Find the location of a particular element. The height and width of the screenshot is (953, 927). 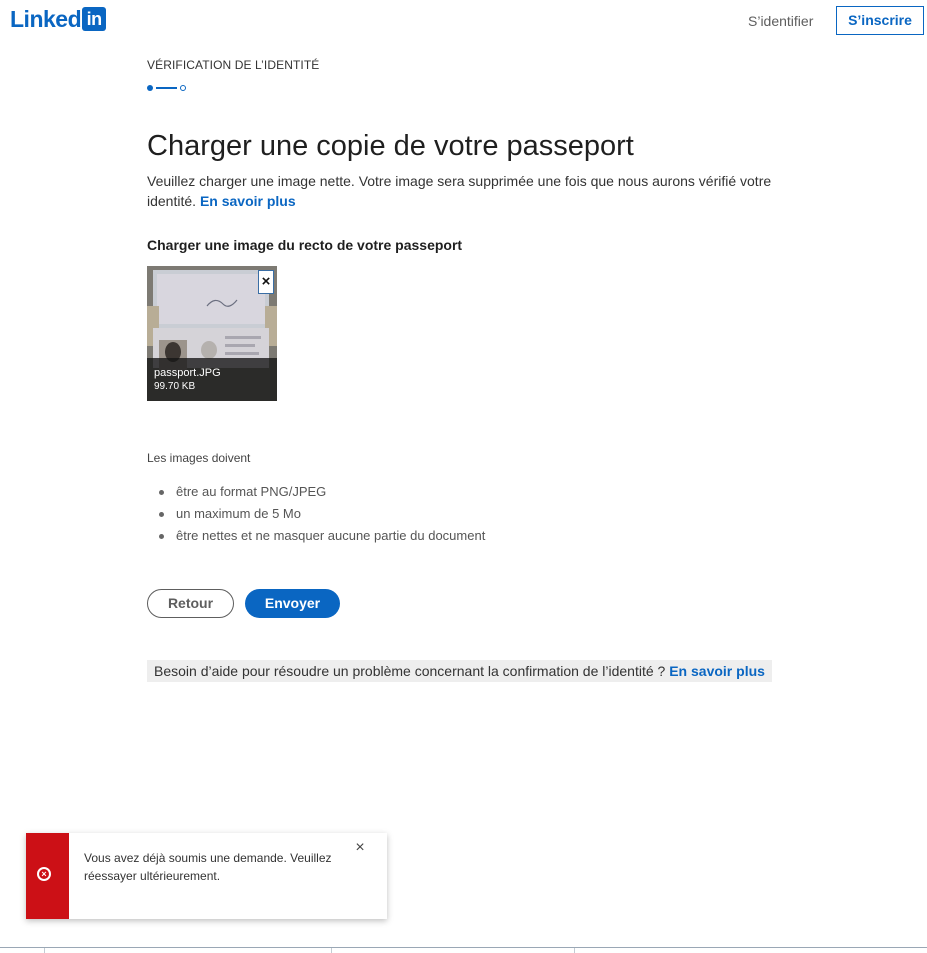

linkedin-logo: Linked in is located at coordinates (58, 19).